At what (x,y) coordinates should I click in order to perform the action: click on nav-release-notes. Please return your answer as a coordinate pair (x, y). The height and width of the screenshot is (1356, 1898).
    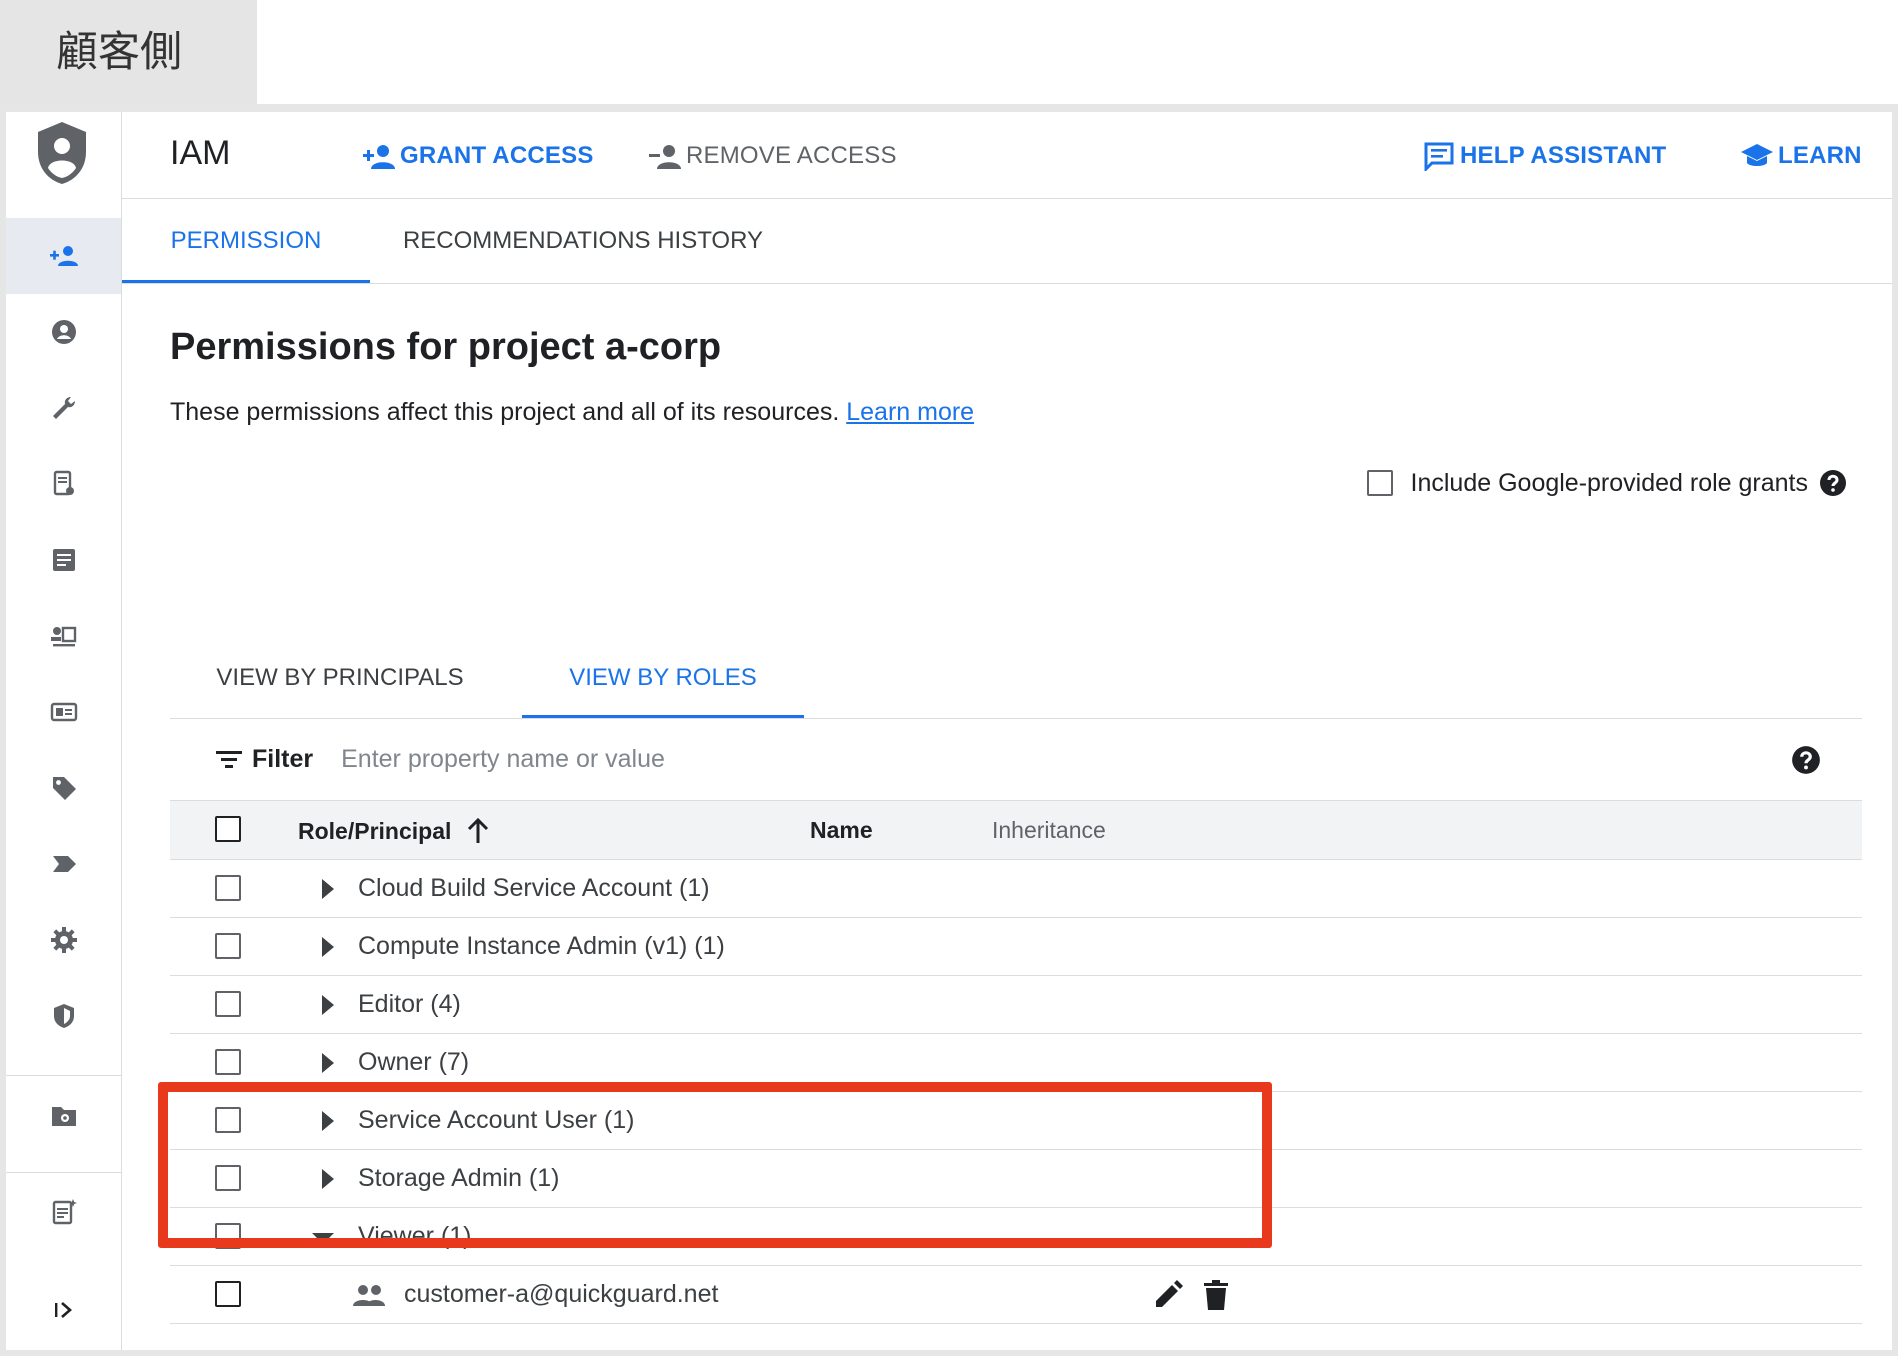
    Looking at the image, I should click on (63, 1212).